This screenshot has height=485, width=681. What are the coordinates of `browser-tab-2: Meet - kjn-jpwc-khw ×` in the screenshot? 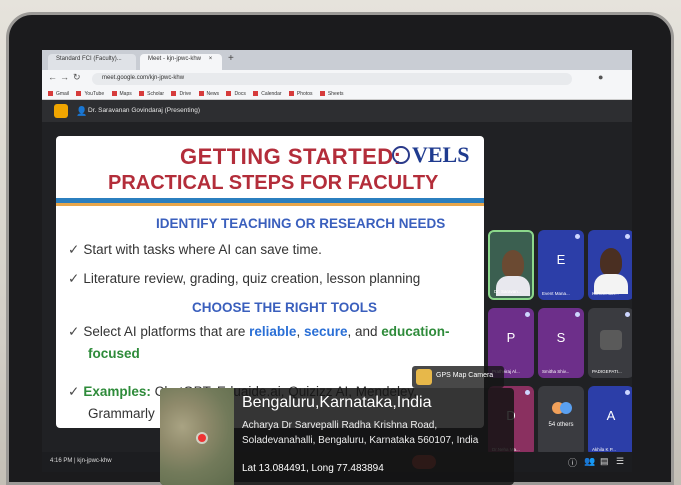 It's located at (181, 62).